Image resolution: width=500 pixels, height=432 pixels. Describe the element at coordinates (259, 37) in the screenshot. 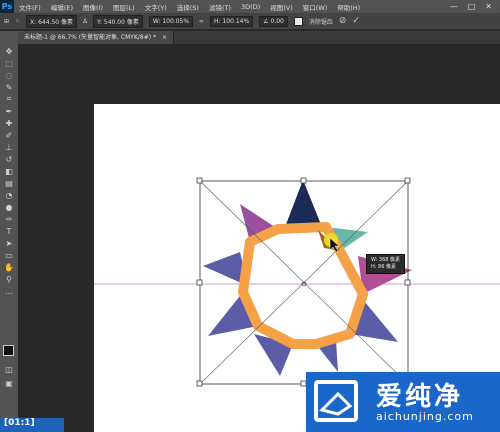

I see `document-tab-bar: 未标题-1 @ 66.7% (矢量智能对象, CMYK/8#) * ×` at that location.